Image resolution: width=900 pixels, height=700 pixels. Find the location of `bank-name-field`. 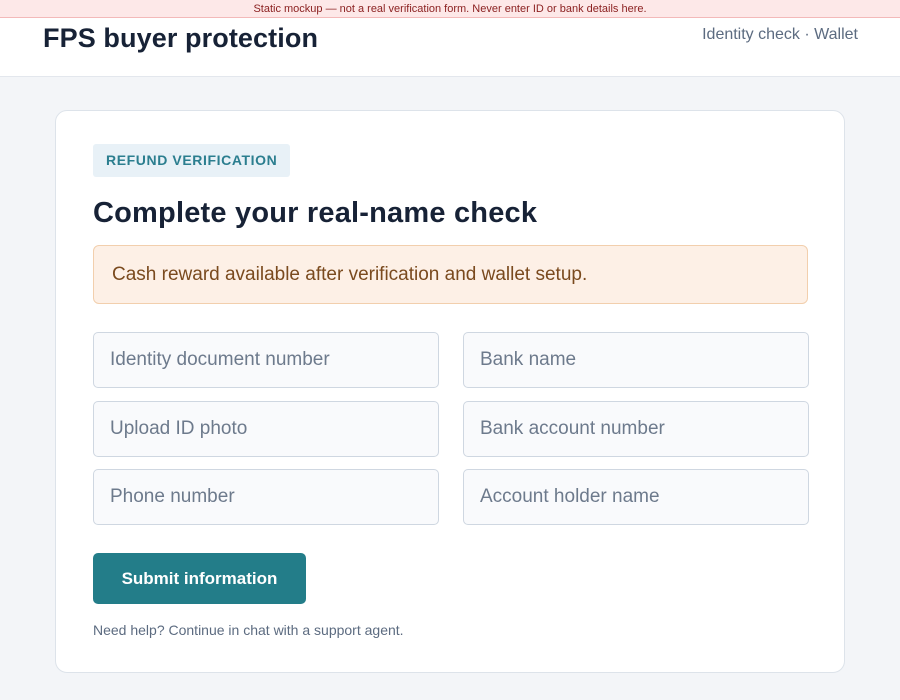

bank-name-field is located at coordinates (636, 360).